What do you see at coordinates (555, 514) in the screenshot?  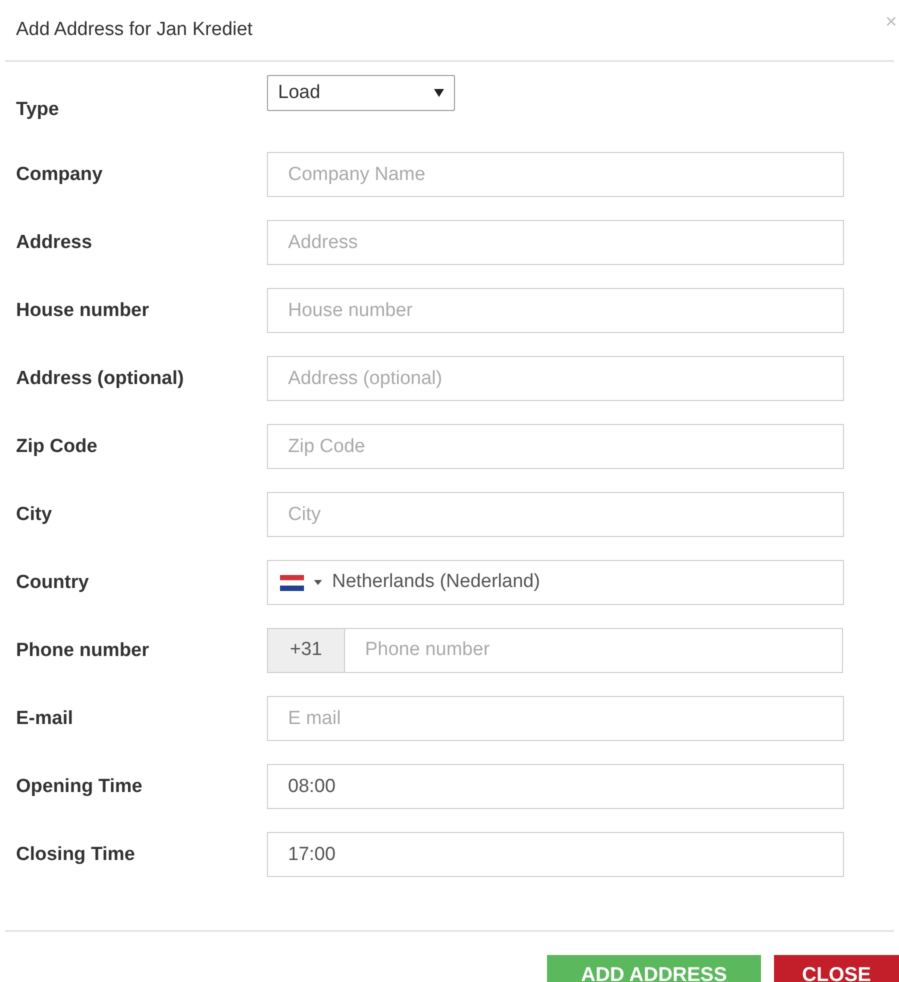 I see `input-field: City` at bounding box center [555, 514].